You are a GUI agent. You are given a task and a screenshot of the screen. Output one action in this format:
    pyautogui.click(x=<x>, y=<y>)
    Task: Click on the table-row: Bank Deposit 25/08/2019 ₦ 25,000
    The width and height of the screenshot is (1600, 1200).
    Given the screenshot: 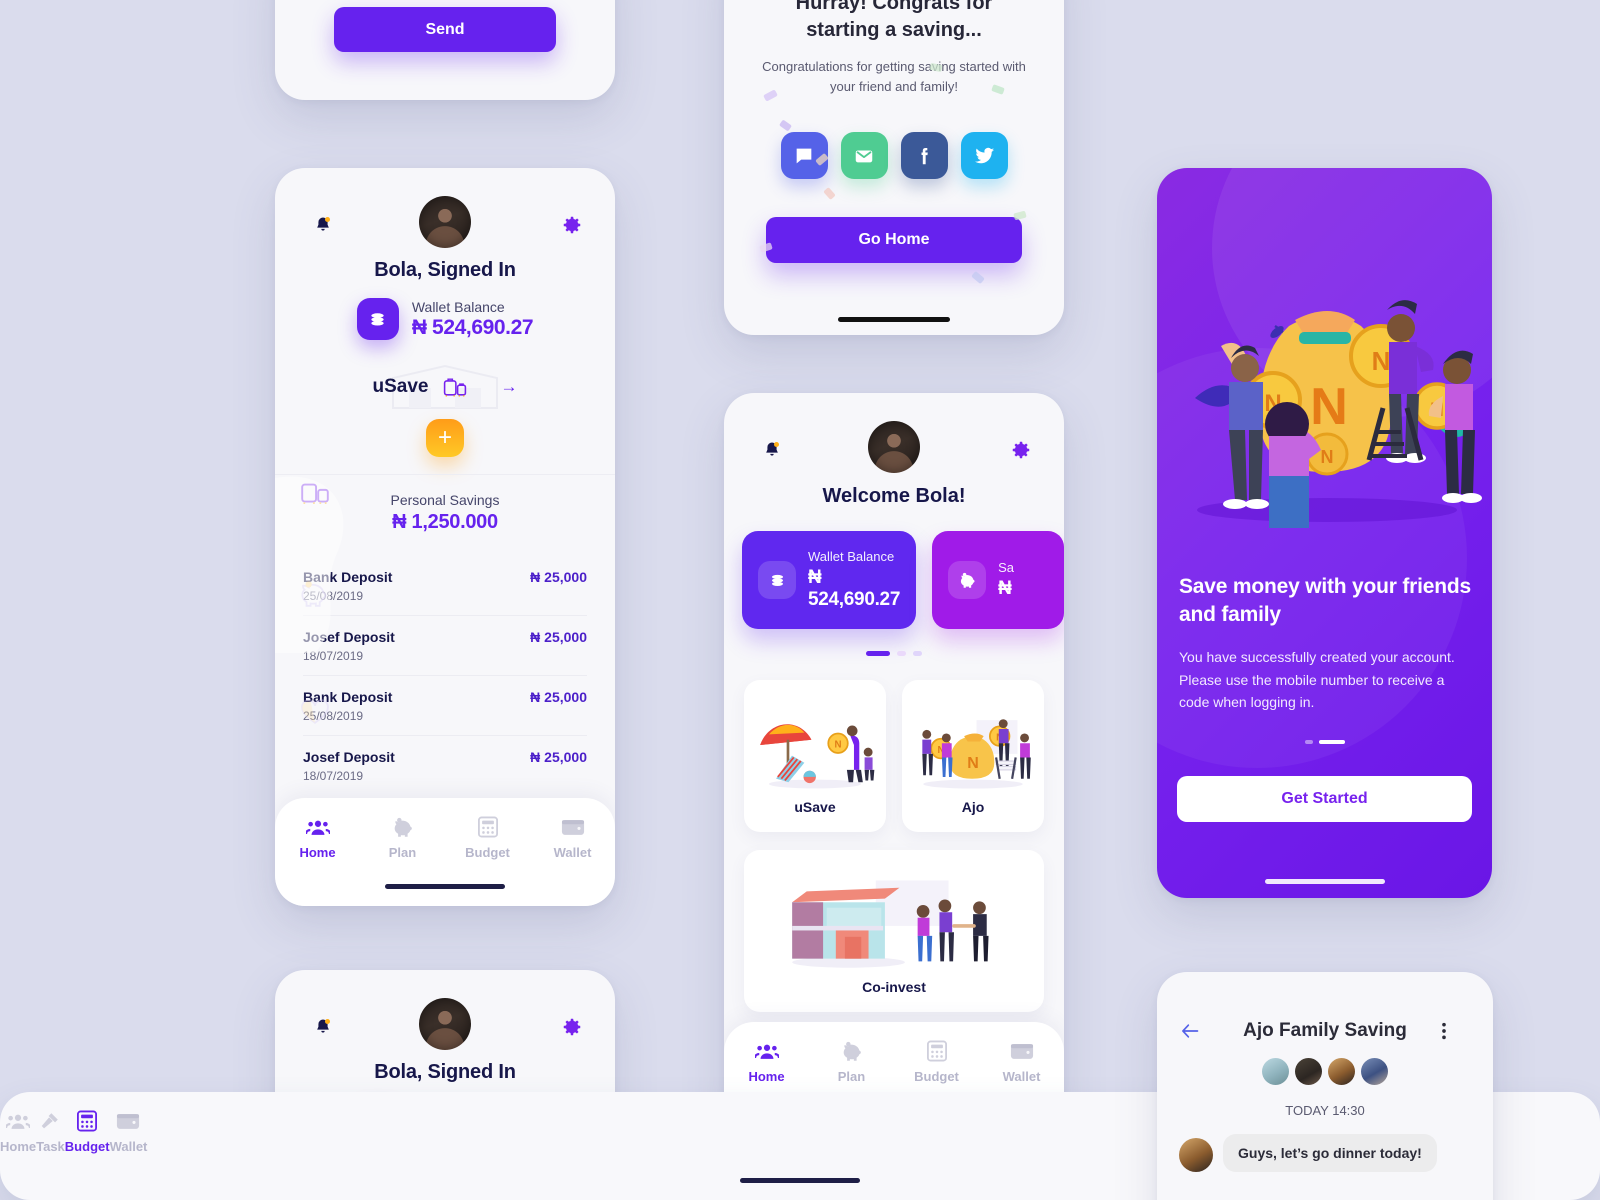 What is the action you would take?
    pyautogui.click(x=445, y=705)
    